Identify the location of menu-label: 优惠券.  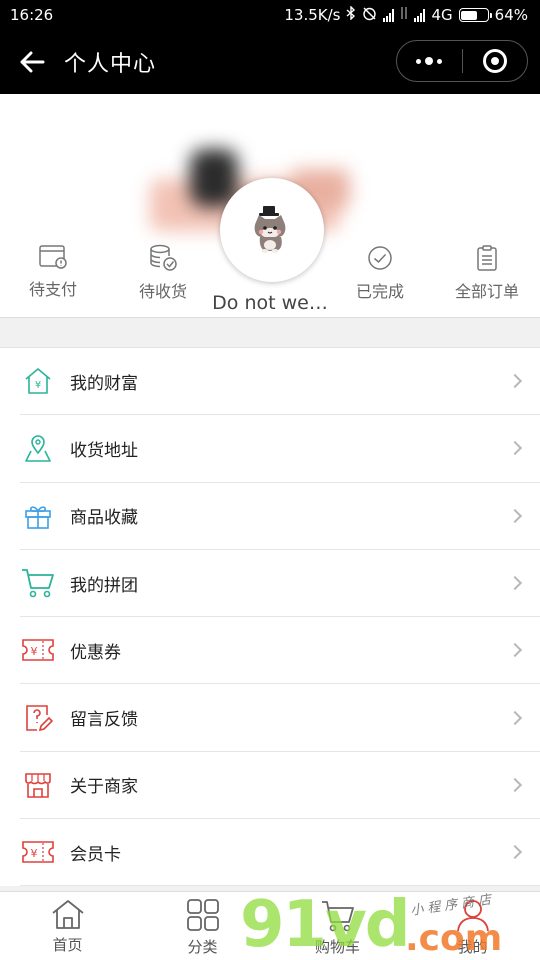
(95, 652).